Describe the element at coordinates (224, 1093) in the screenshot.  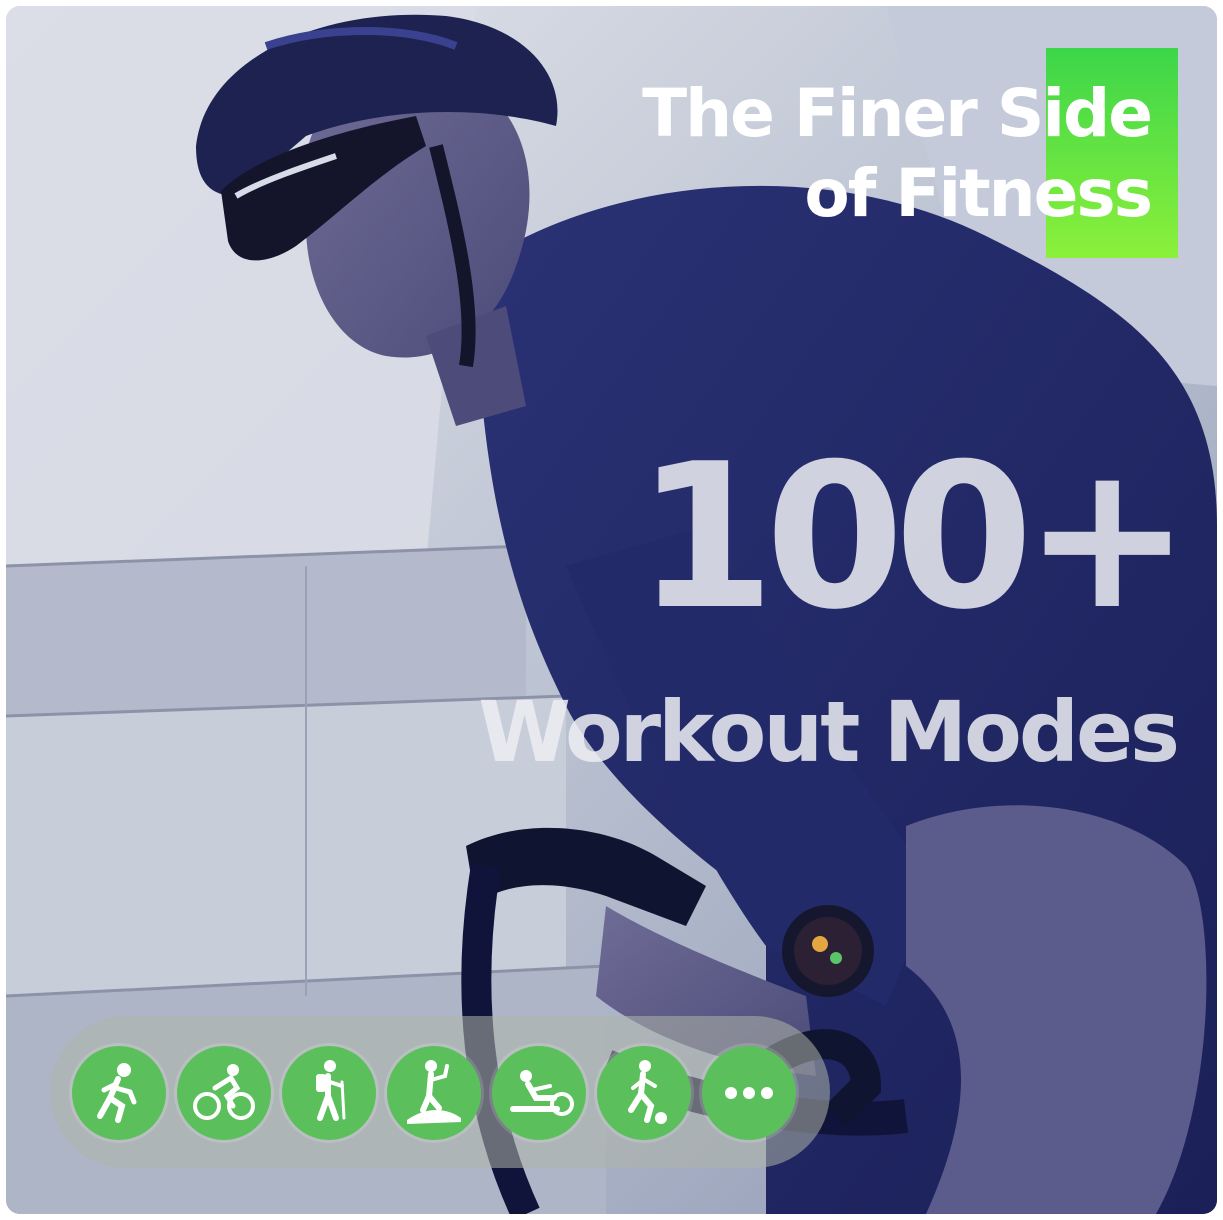
I see `cycling-icon` at that location.